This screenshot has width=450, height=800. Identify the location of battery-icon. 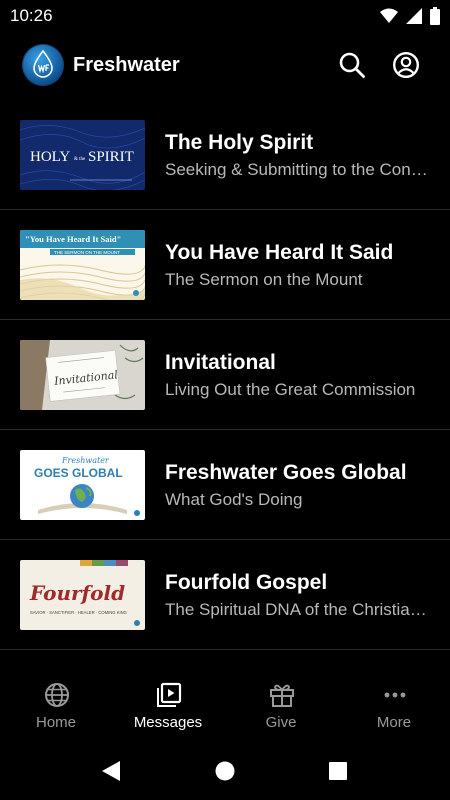
(435, 16).